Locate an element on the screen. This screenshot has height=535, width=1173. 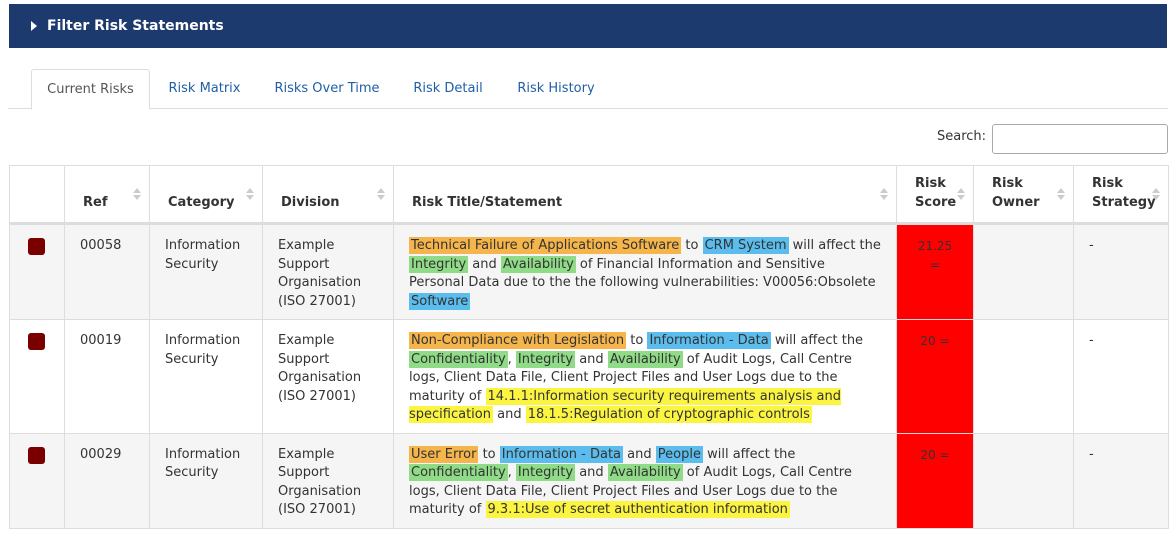
tab-risk-history: Risk History is located at coordinates (556, 89).